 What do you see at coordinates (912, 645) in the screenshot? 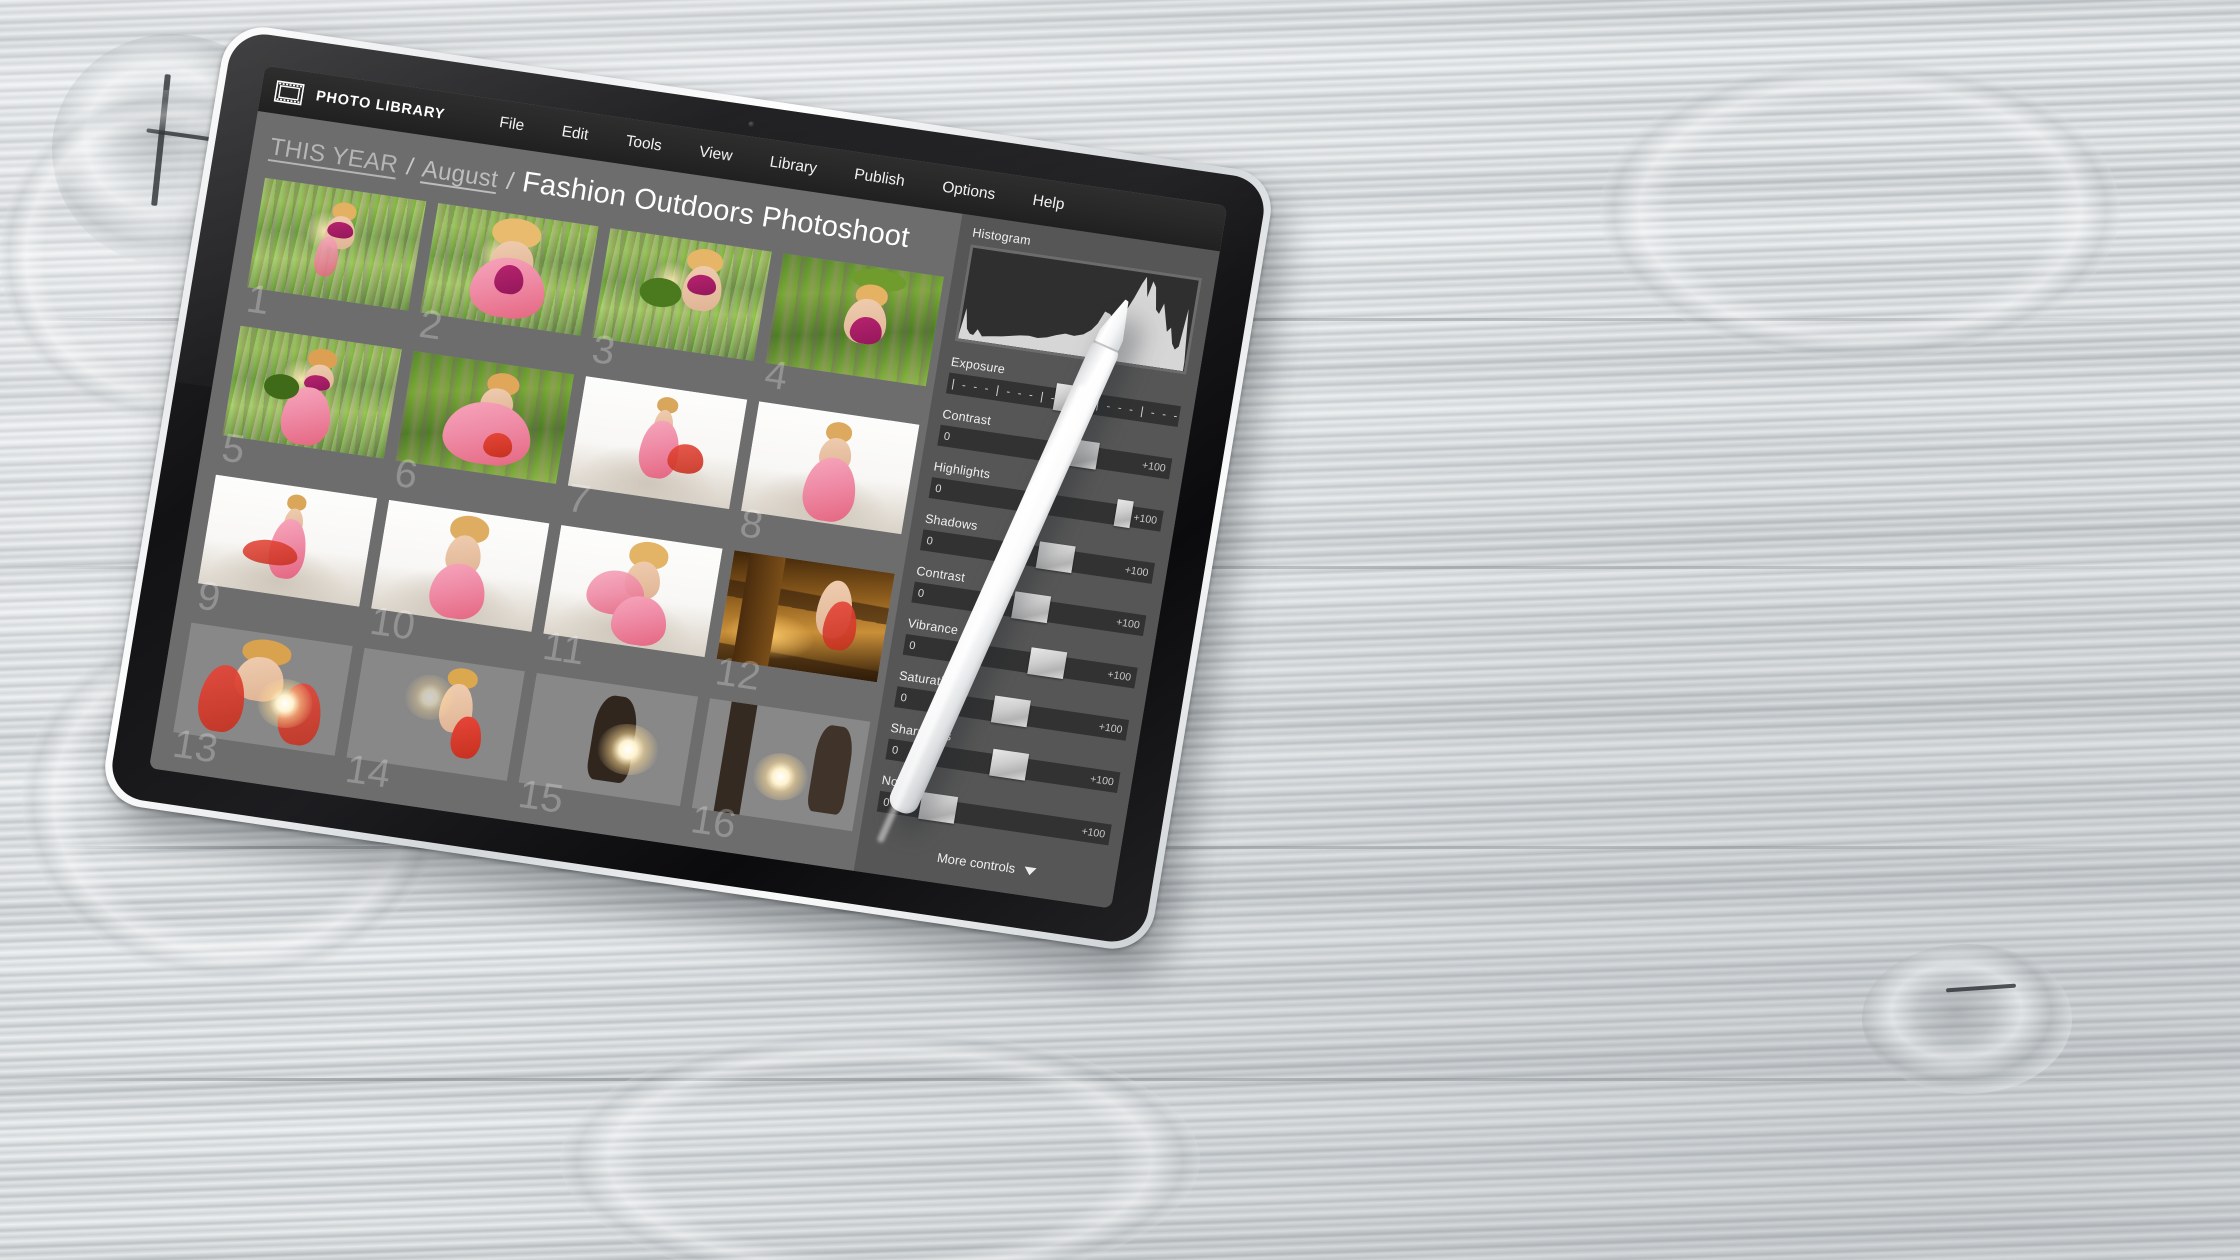
I see `slider-min-value-vibrance: 0` at bounding box center [912, 645].